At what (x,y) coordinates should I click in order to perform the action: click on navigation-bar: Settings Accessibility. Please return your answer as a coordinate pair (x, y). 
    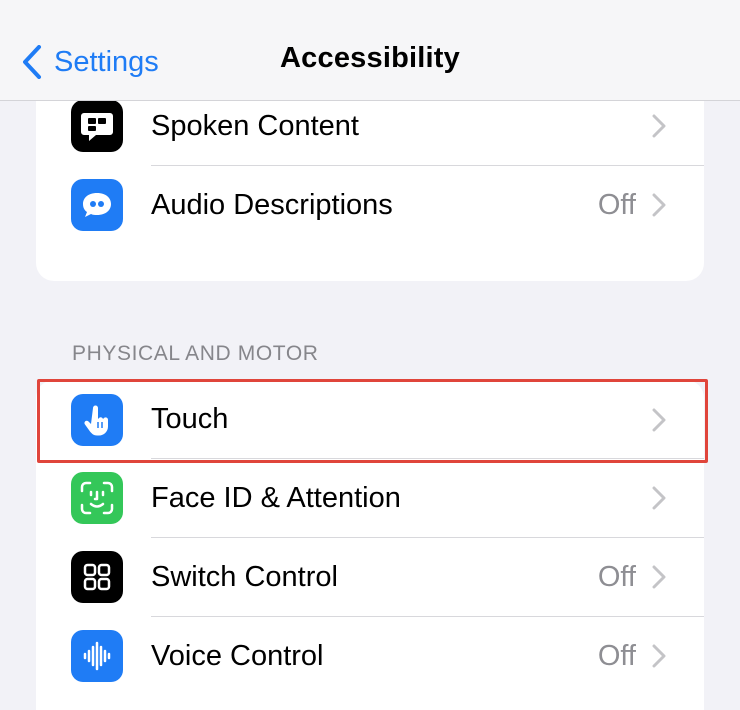
    Looking at the image, I should click on (370, 50).